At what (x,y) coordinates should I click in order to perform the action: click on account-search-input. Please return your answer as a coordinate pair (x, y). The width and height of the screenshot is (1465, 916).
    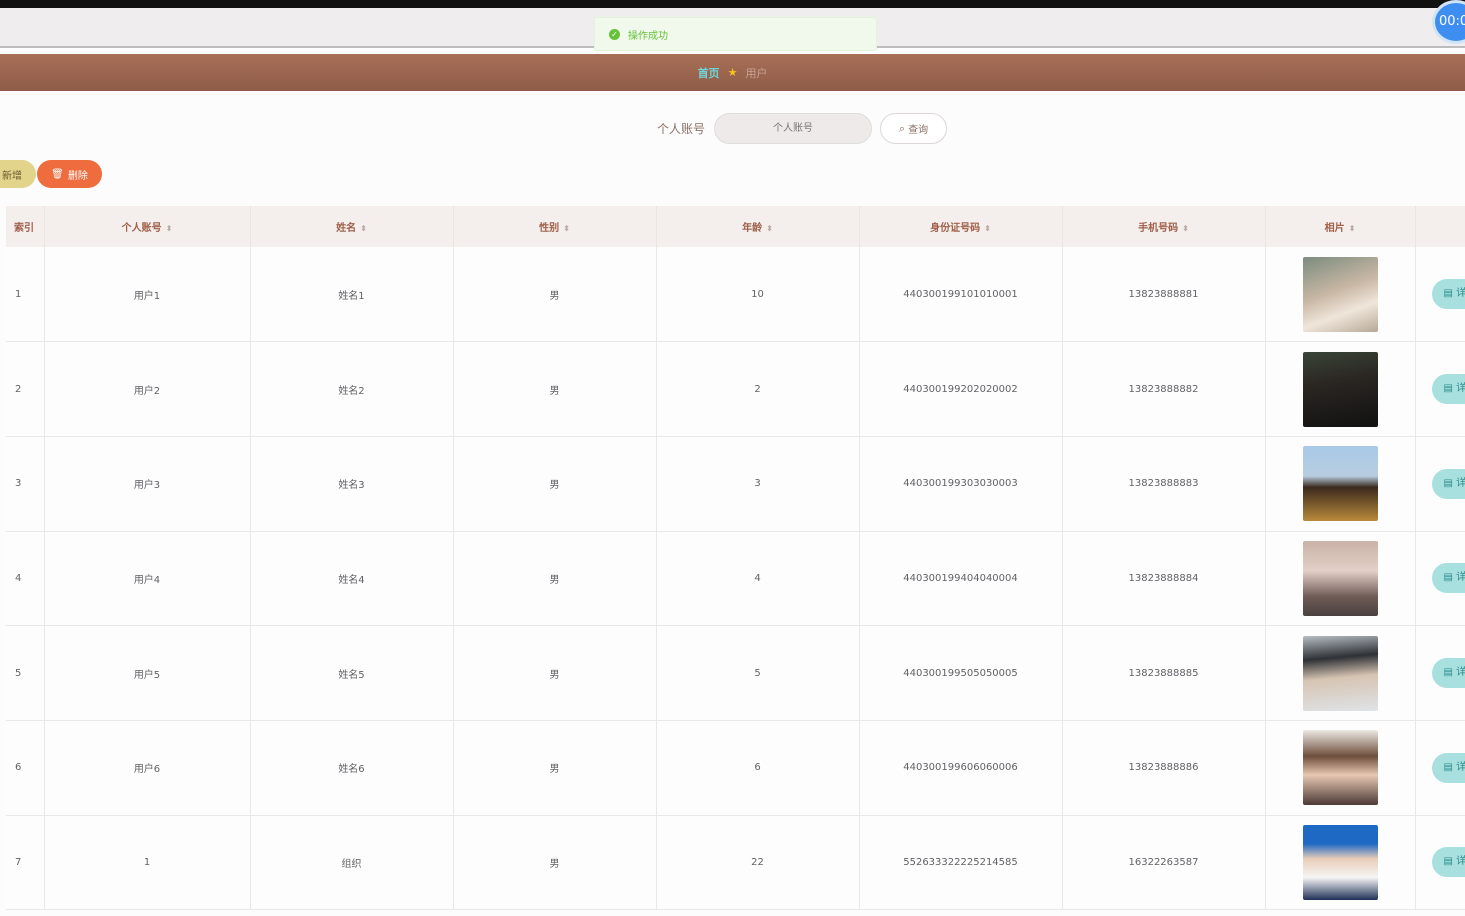
    Looking at the image, I should click on (793, 128).